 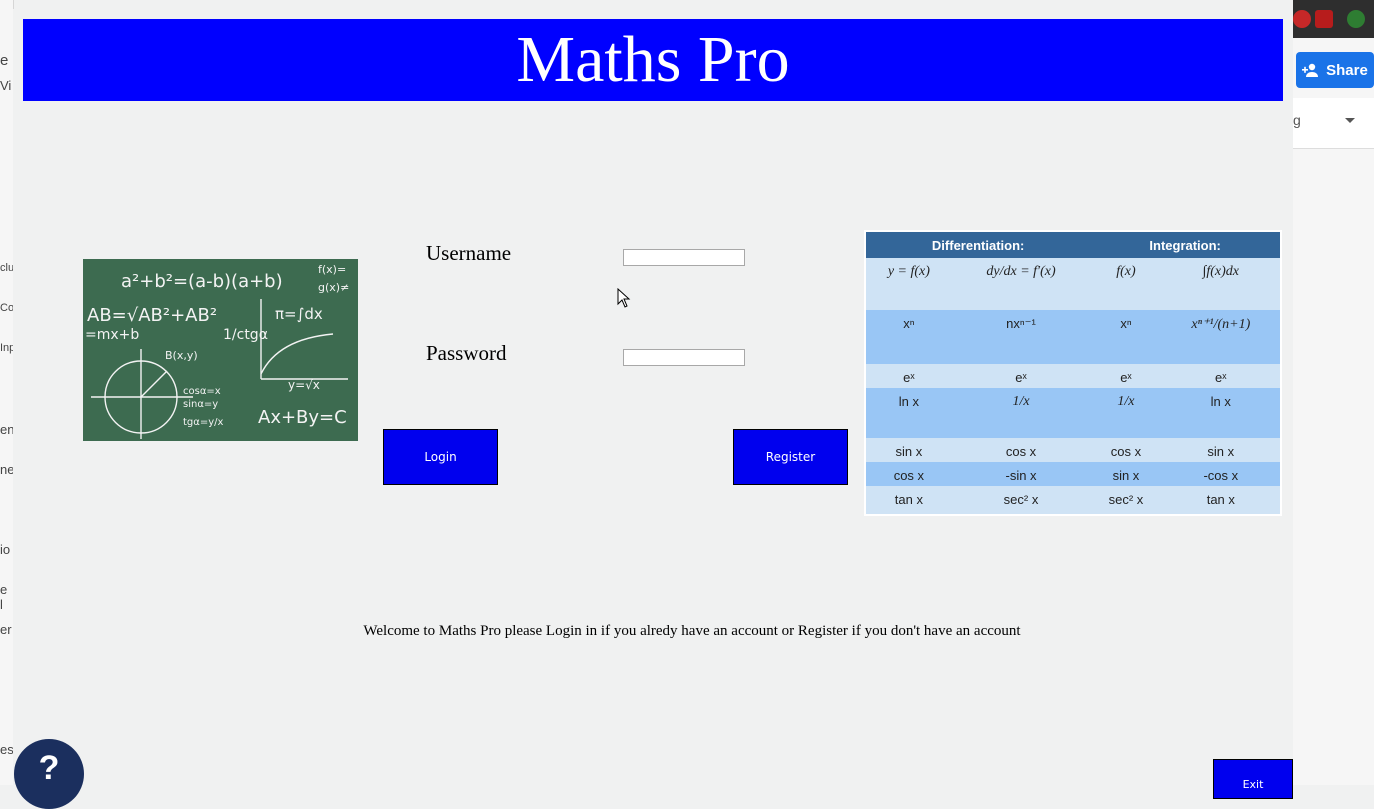 I want to click on table-row: y = f(x) dy/dx = f′(x) f(x) ∫f(x)dx, so click(x=1073, y=284).